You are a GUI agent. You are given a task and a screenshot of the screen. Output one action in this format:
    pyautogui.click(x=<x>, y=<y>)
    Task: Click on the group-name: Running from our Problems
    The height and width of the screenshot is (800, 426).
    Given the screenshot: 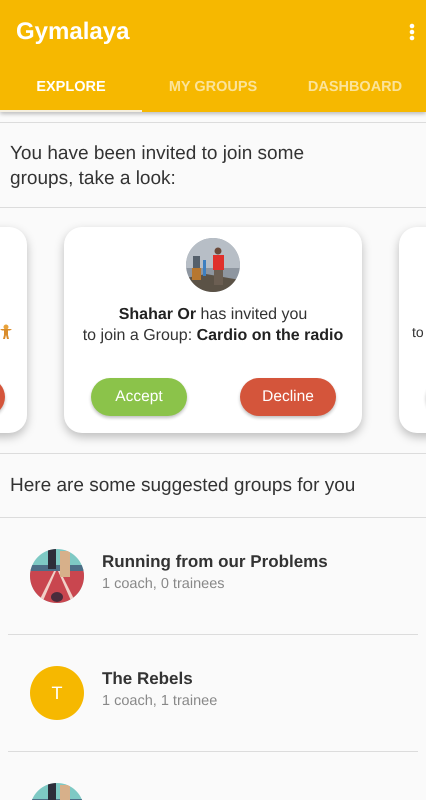 What is the action you would take?
    pyautogui.click(x=215, y=562)
    